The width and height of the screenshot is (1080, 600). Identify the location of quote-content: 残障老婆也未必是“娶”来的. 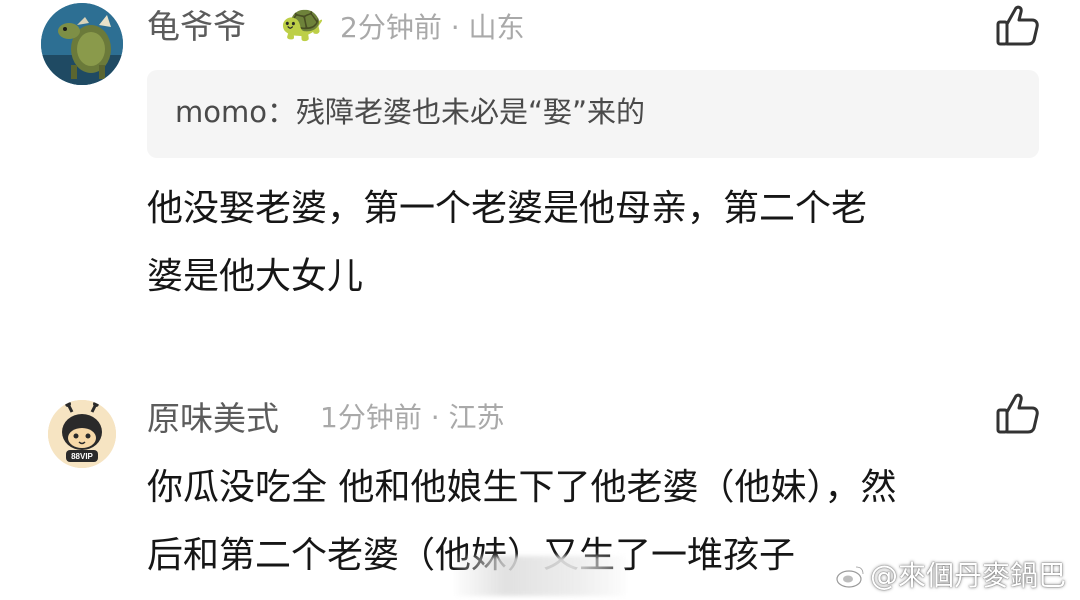
(471, 112).